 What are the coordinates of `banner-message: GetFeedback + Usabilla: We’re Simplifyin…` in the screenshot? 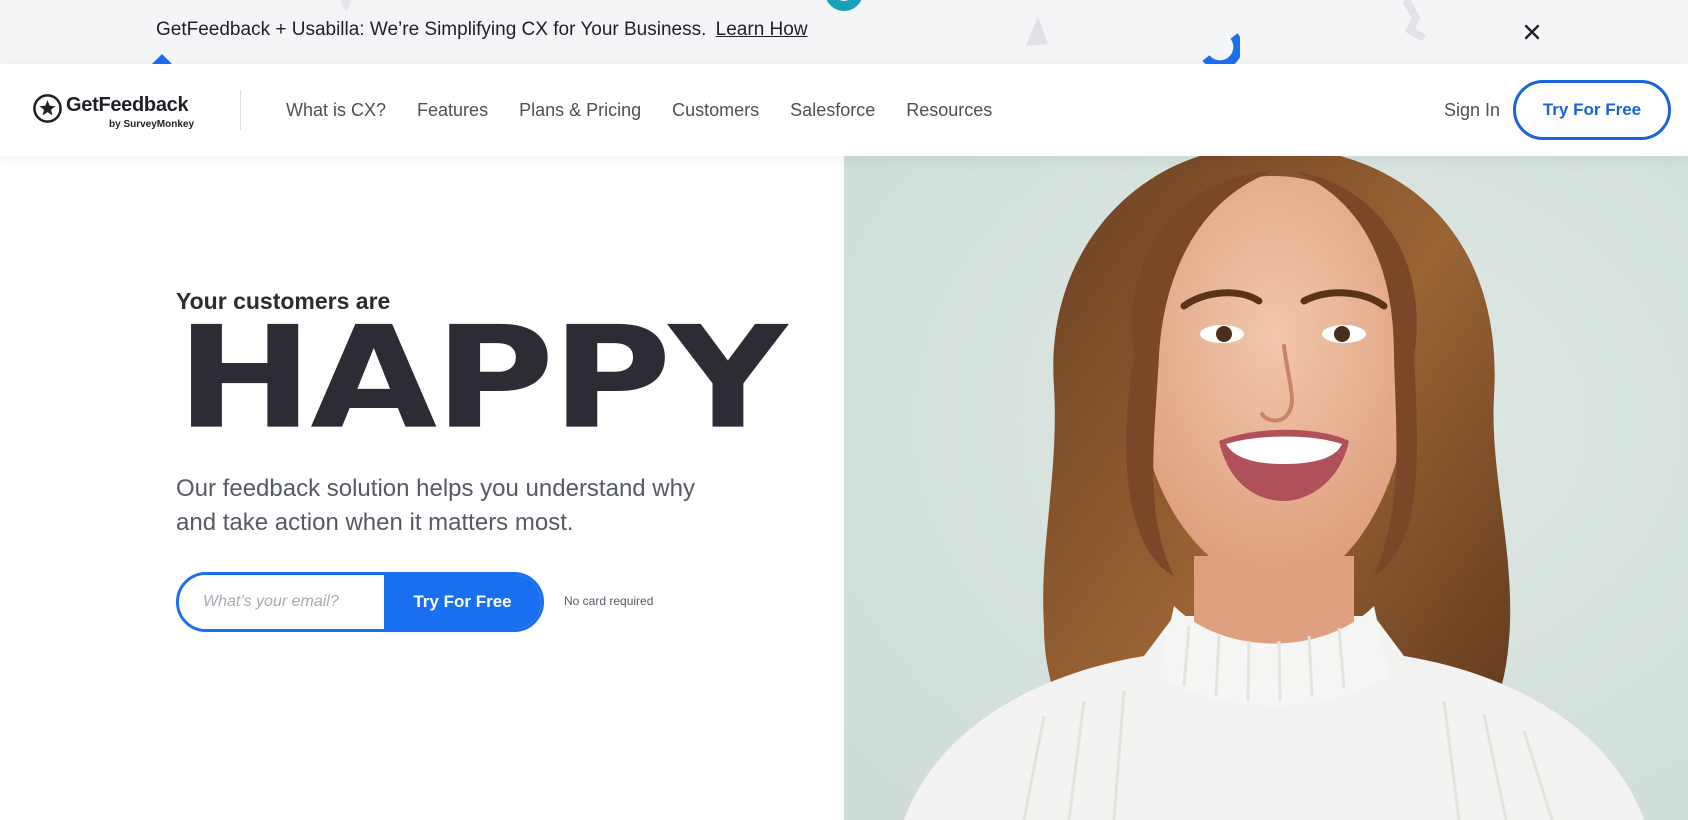 It's located at (482, 30).